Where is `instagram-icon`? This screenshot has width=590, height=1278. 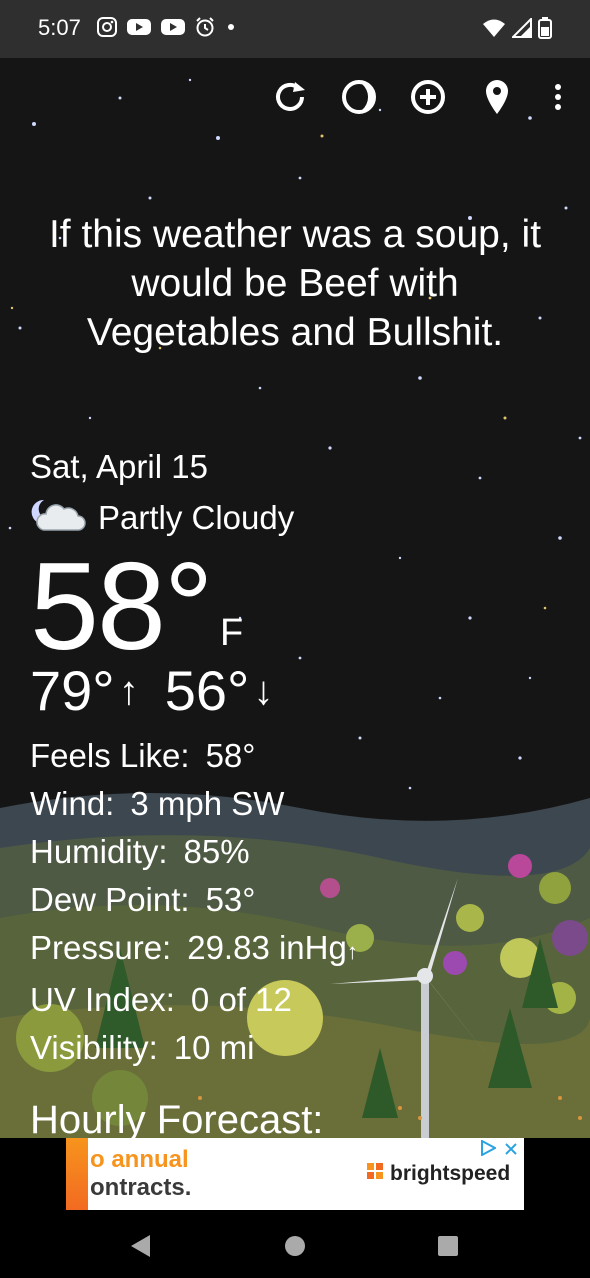 instagram-icon is located at coordinates (107, 29).